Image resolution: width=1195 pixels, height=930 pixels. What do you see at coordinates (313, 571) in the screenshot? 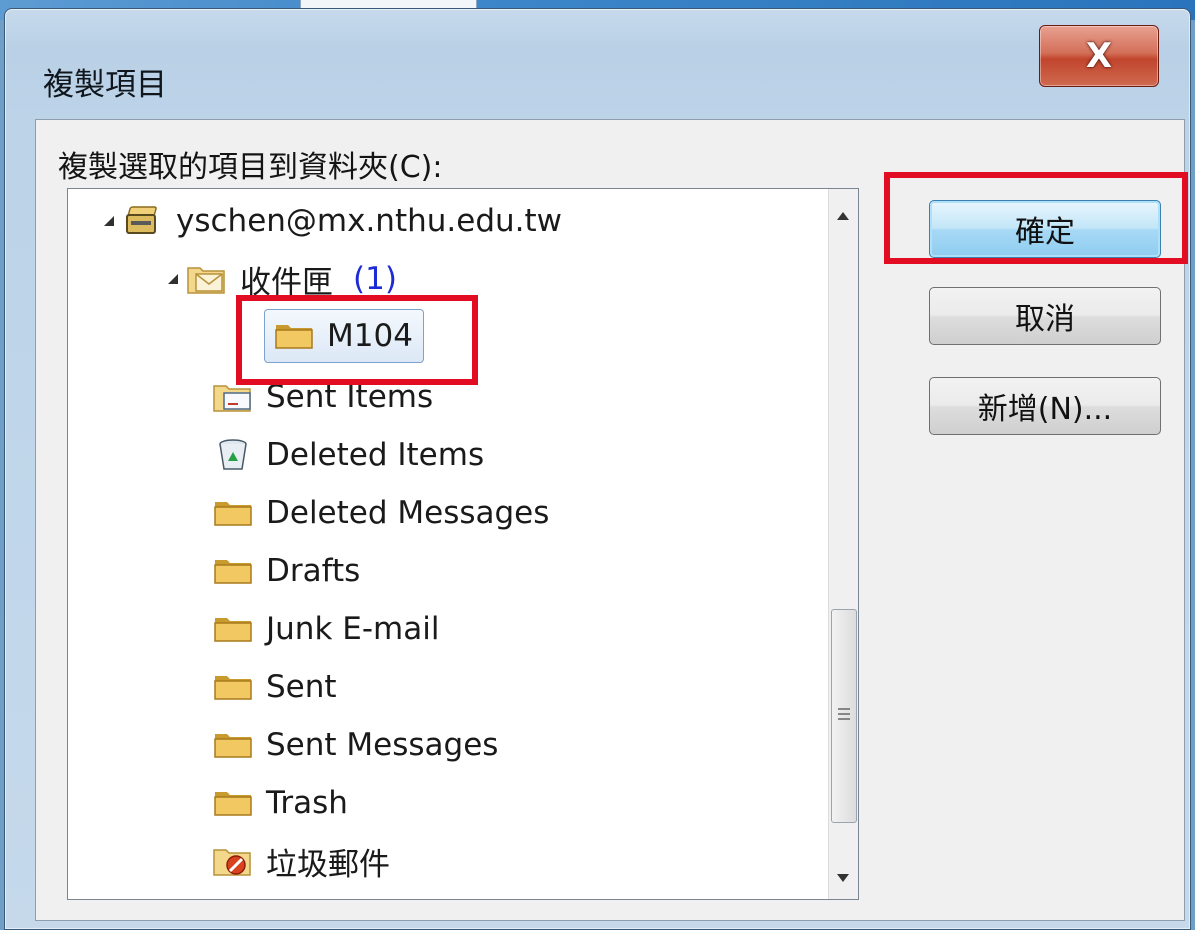
I see `tree-item-label: Drafts` at bounding box center [313, 571].